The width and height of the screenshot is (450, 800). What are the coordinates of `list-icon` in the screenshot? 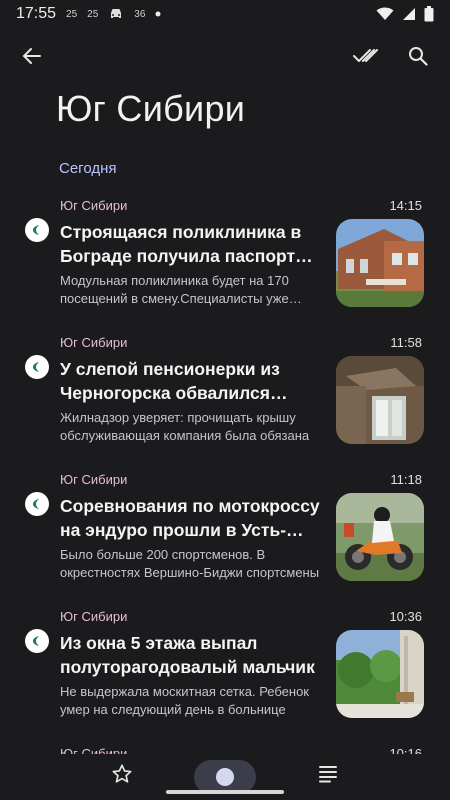 It's located at (328, 776).